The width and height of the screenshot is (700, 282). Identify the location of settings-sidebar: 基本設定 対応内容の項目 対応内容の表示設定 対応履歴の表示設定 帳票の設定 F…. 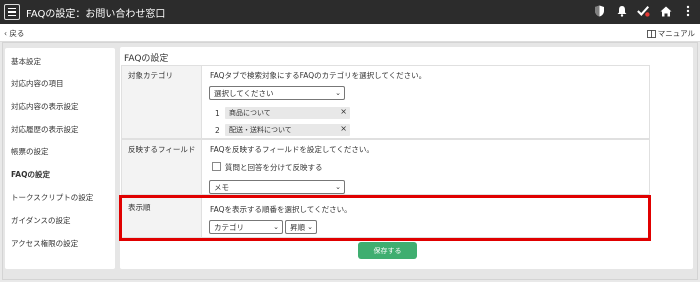
(60, 158).